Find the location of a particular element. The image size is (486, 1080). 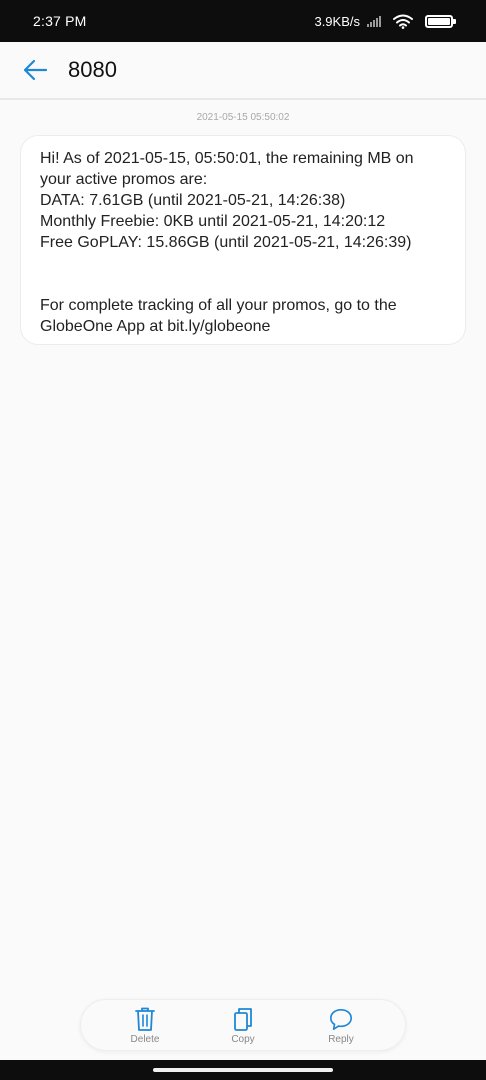

arrow-left-icon is located at coordinates (35, 70).